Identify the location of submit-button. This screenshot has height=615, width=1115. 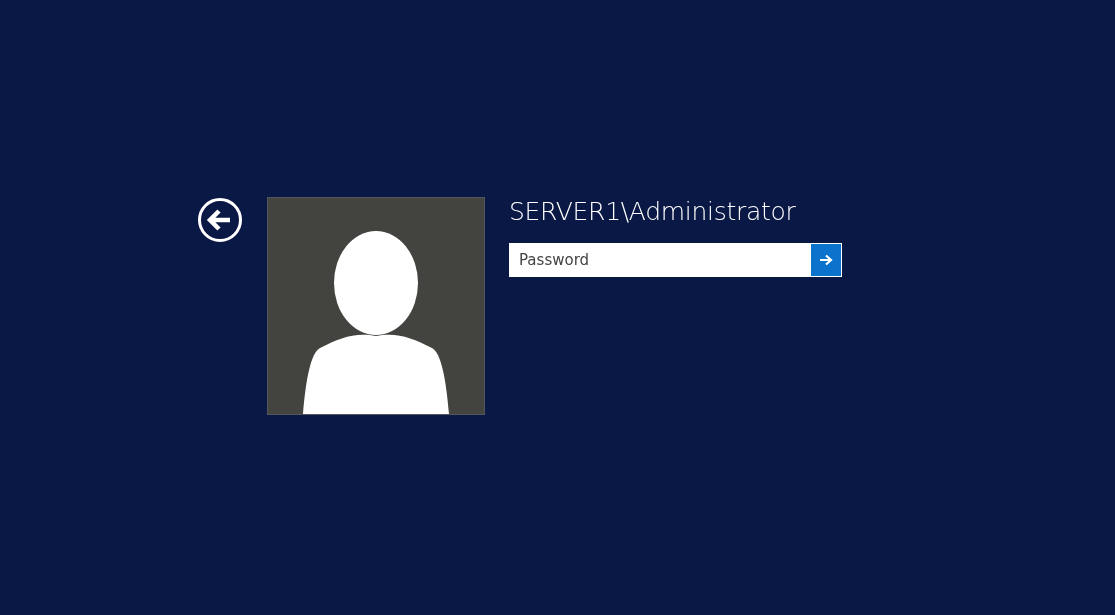
(826, 260).